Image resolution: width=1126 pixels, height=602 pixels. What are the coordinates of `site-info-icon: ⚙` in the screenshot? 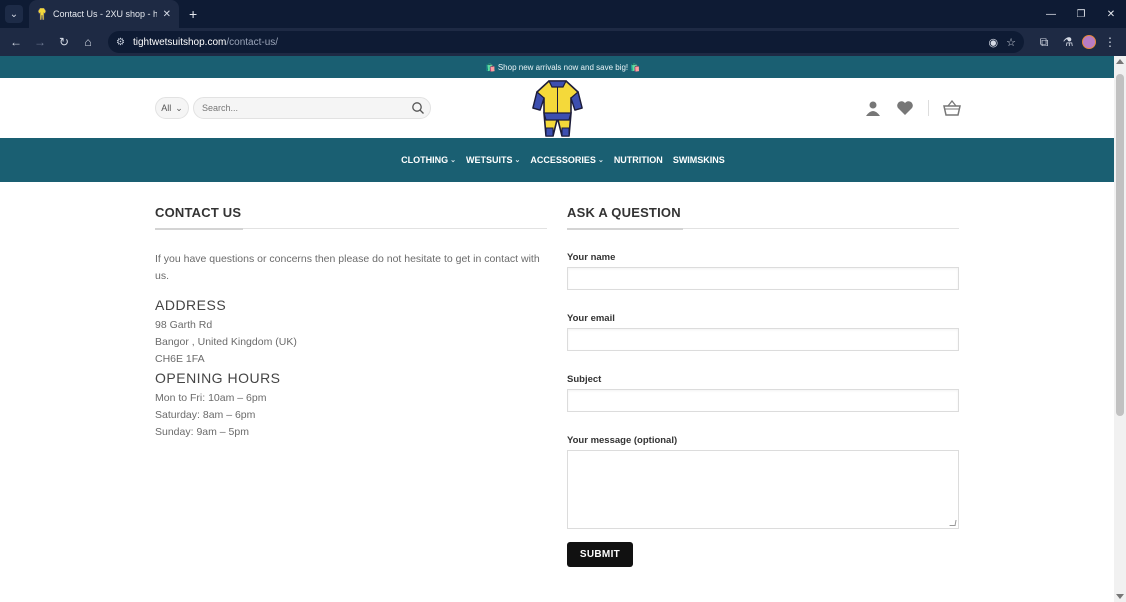 It's located at (120, 42).